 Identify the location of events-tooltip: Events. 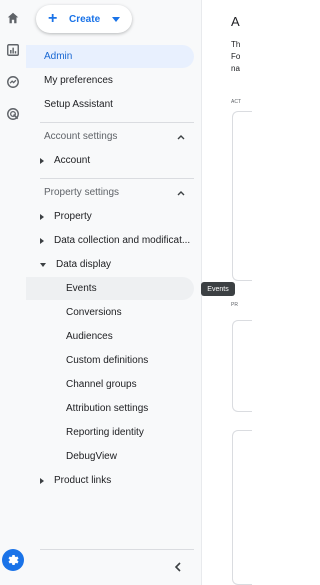
(218, 289).